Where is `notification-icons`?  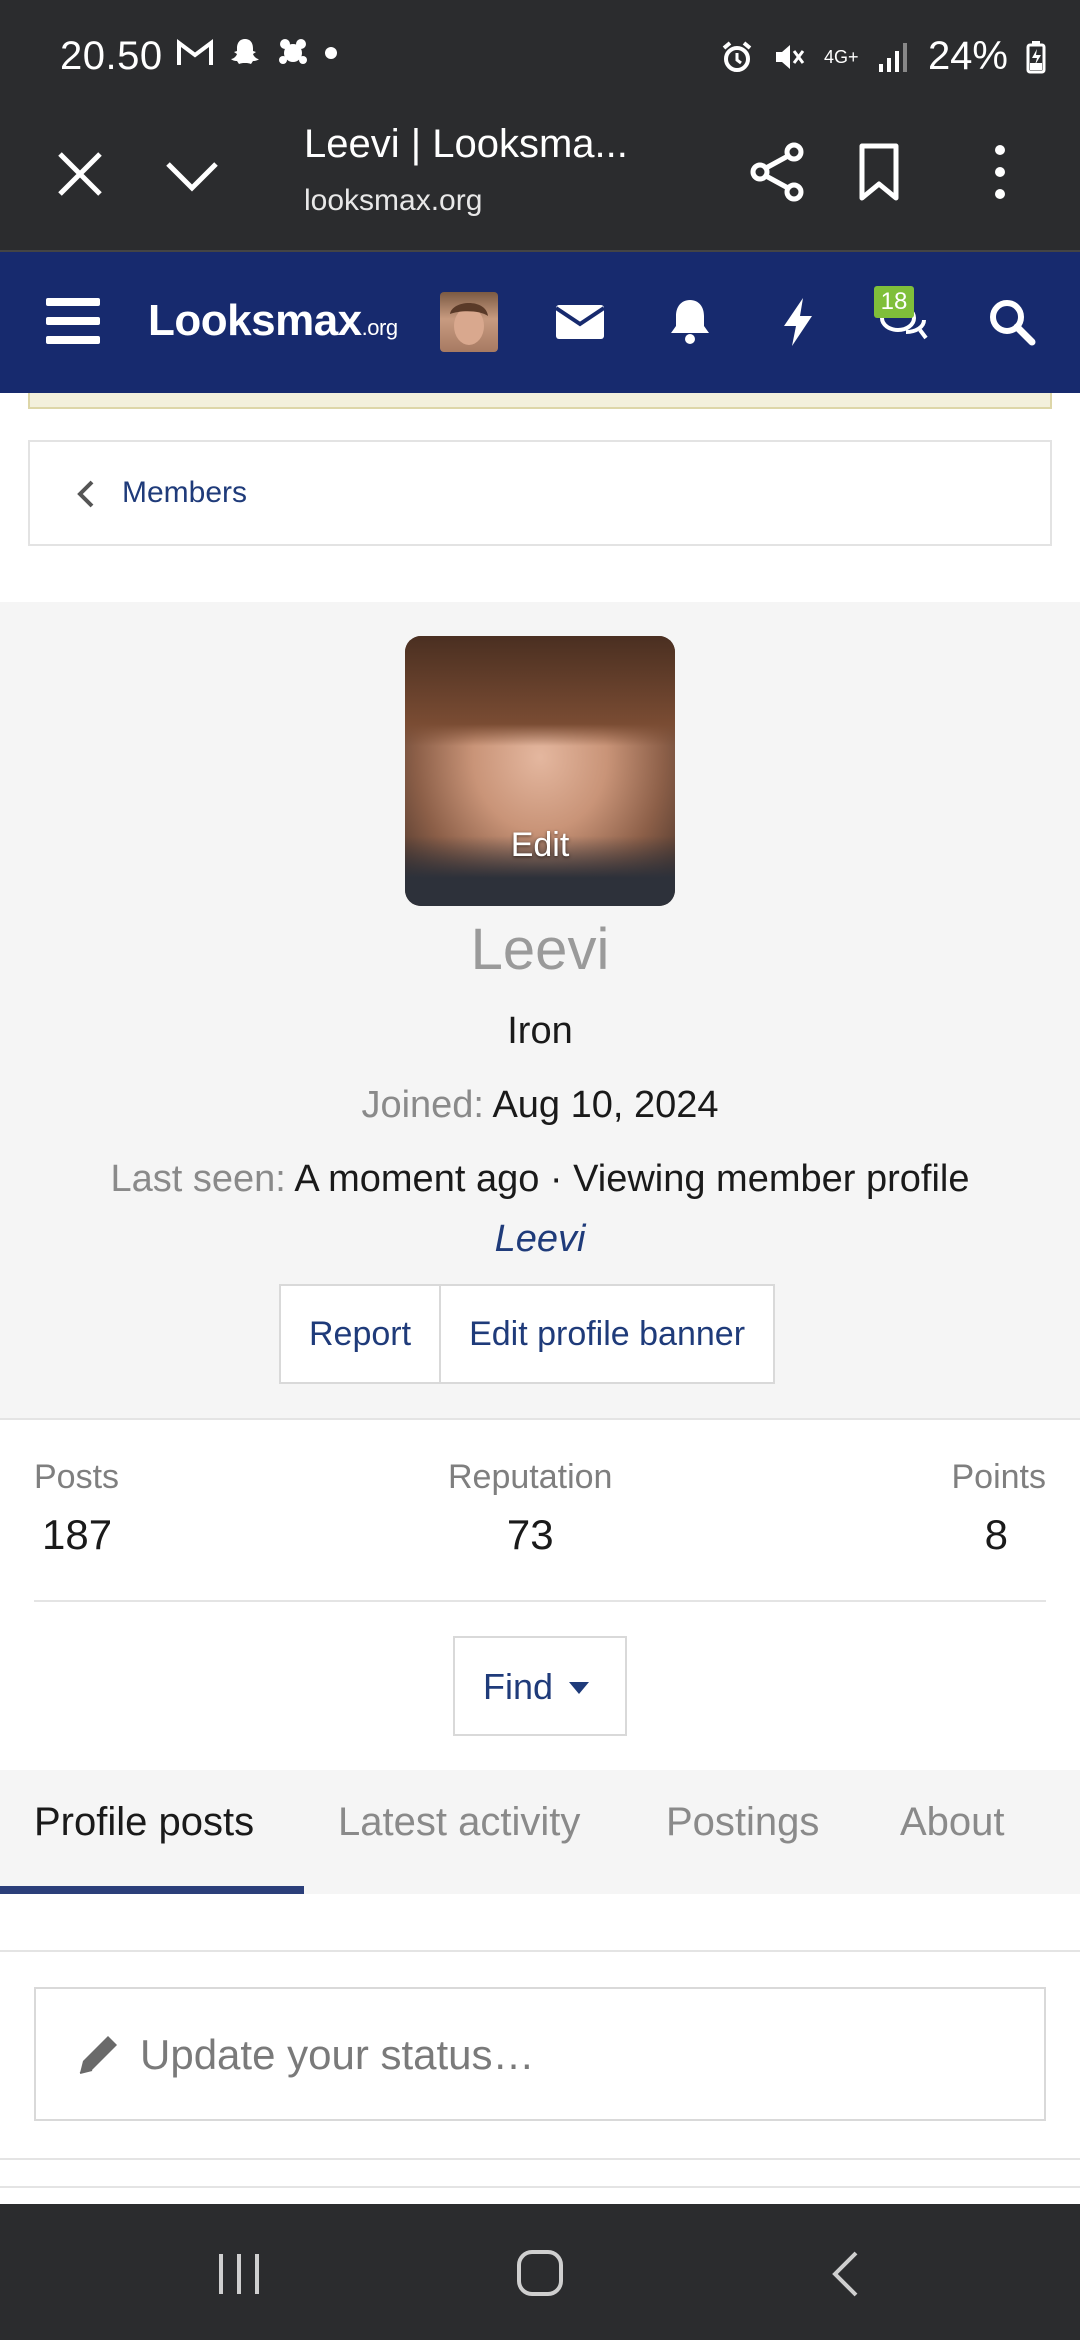 notification-icons is located at coordinates (257, 53).